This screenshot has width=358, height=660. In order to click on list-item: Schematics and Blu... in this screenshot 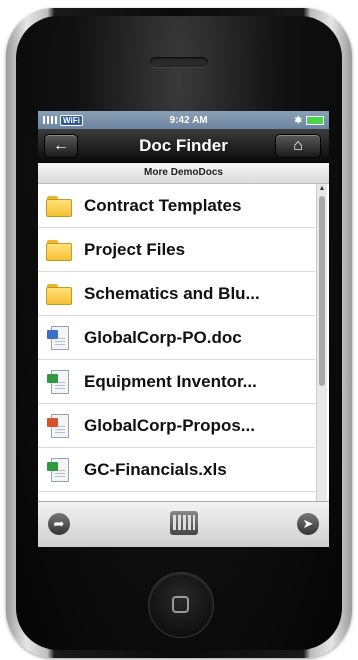, I will do `click(176, 294)`.